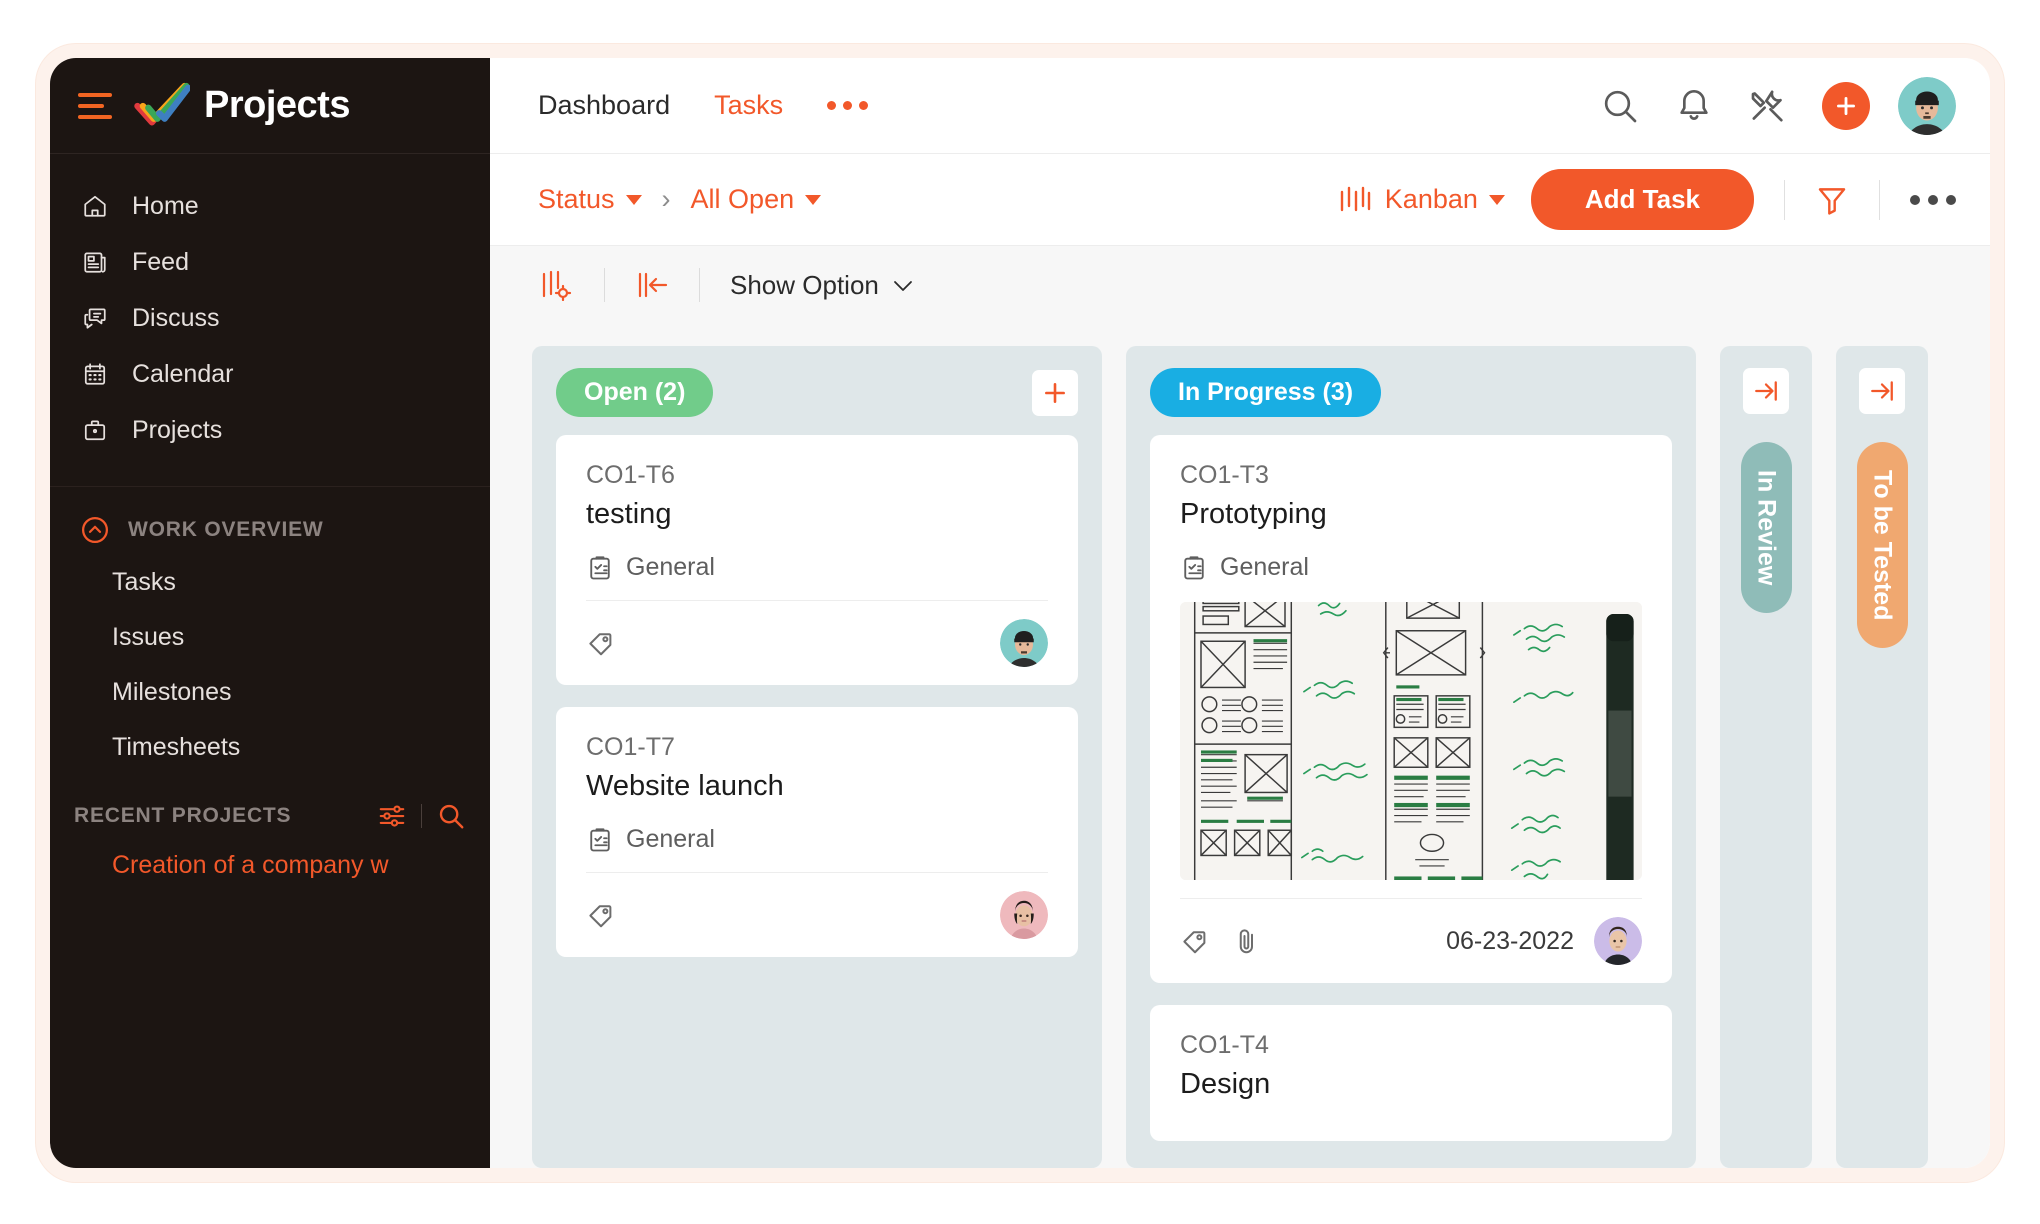  I want to click on task-title: Prototyping, so click(1253, 514).